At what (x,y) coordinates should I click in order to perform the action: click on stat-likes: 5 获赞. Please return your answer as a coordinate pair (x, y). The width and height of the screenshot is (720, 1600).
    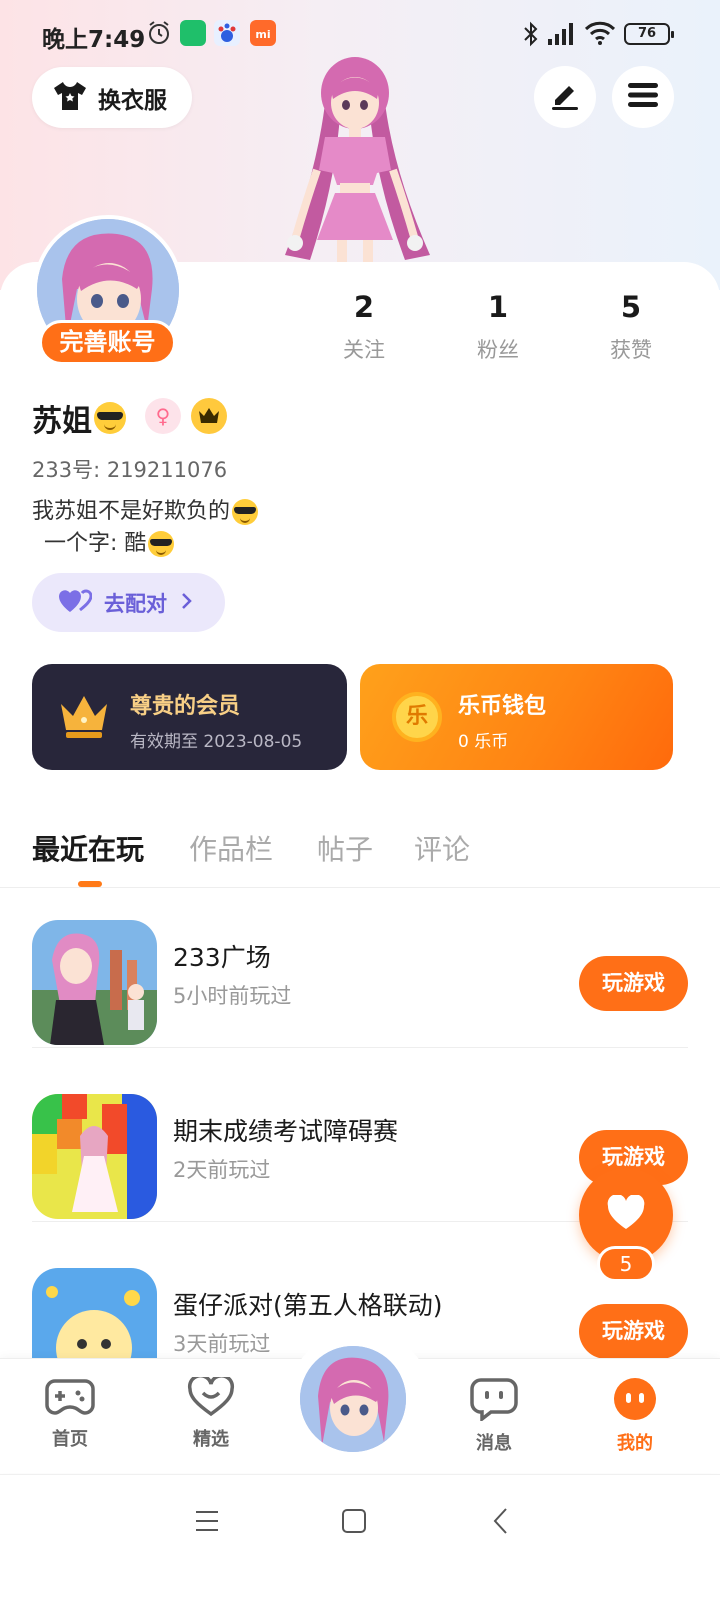
    Looking at the image, I should click on (631, 327).